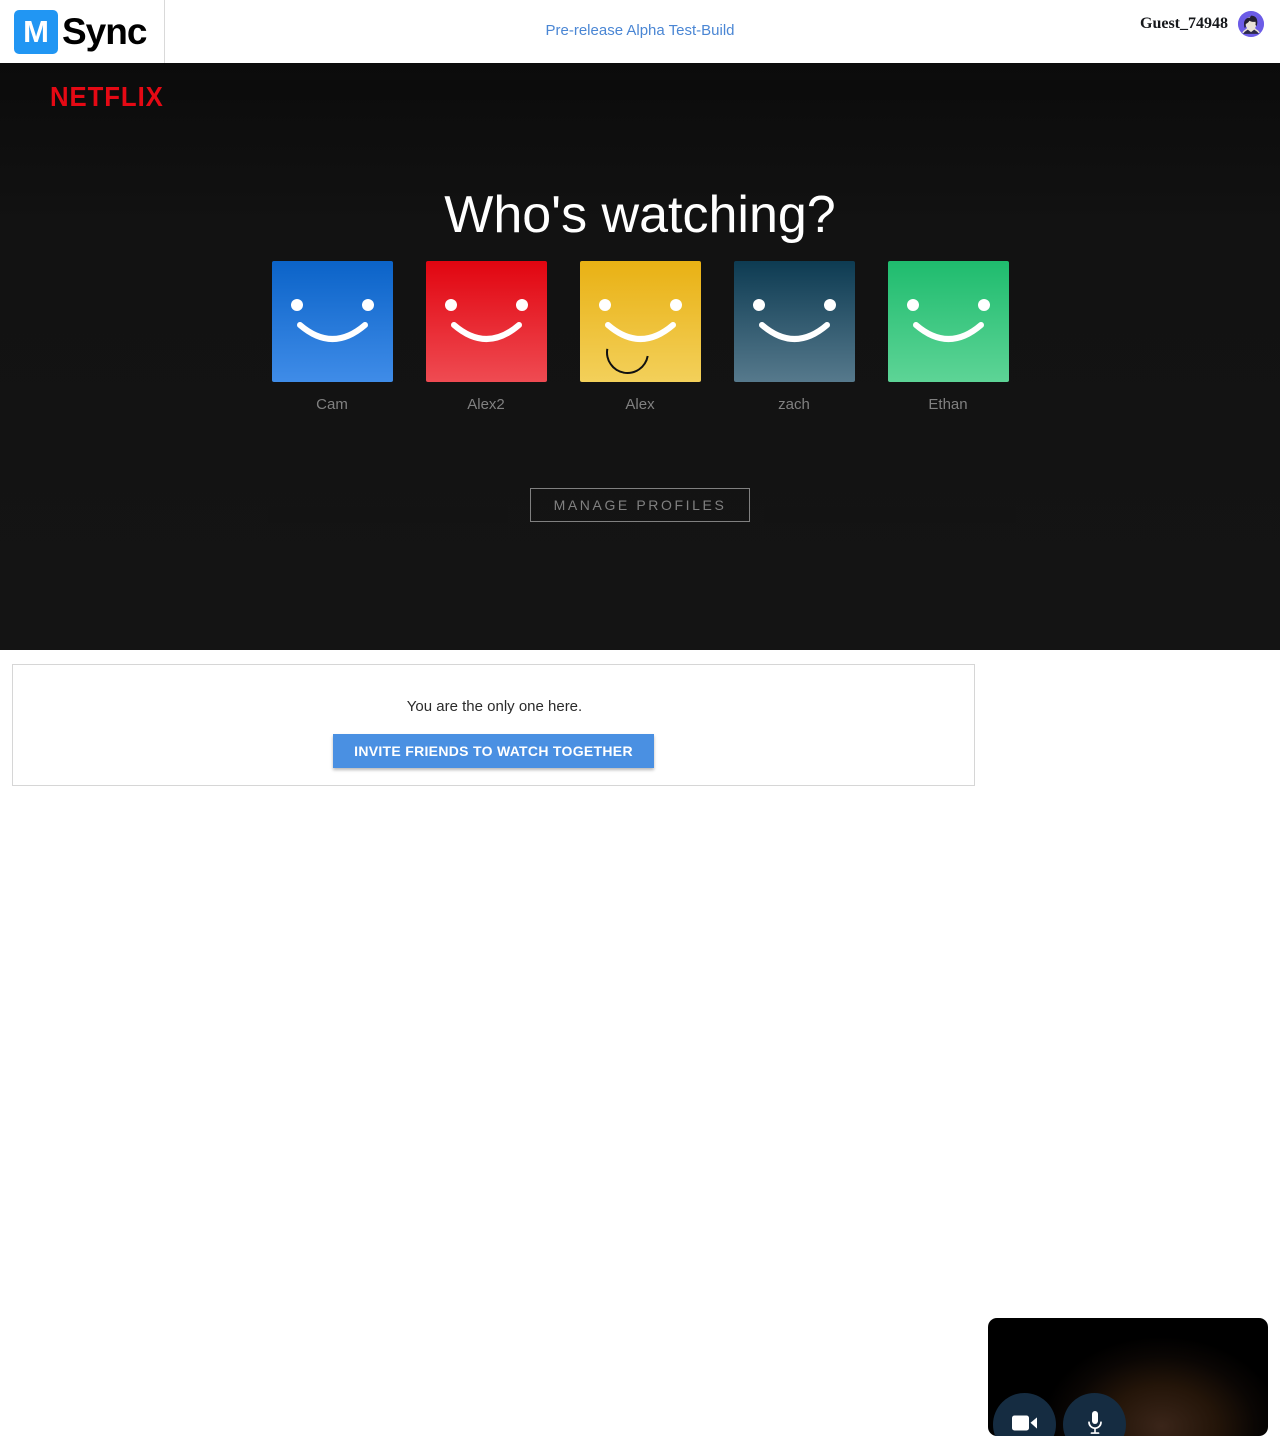 The image size is (1280, 1436). I want to click on profile-name-label: Cam, so click(332, 404).